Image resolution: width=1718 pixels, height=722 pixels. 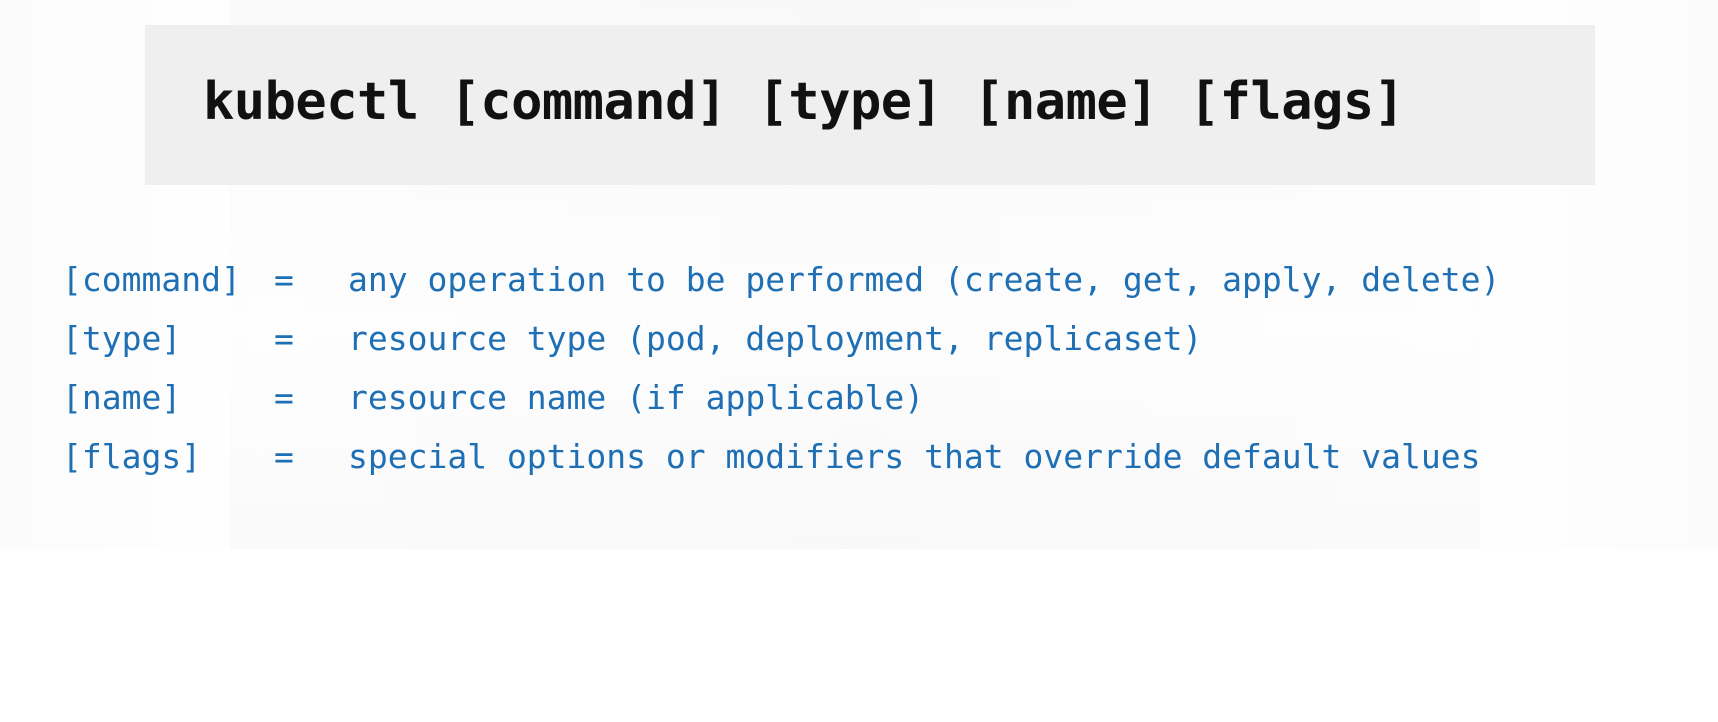 What do you see at coordinates (122, 338) in the screenshot?
I see `definition-term: [type]` at bounding box center [122, 338].